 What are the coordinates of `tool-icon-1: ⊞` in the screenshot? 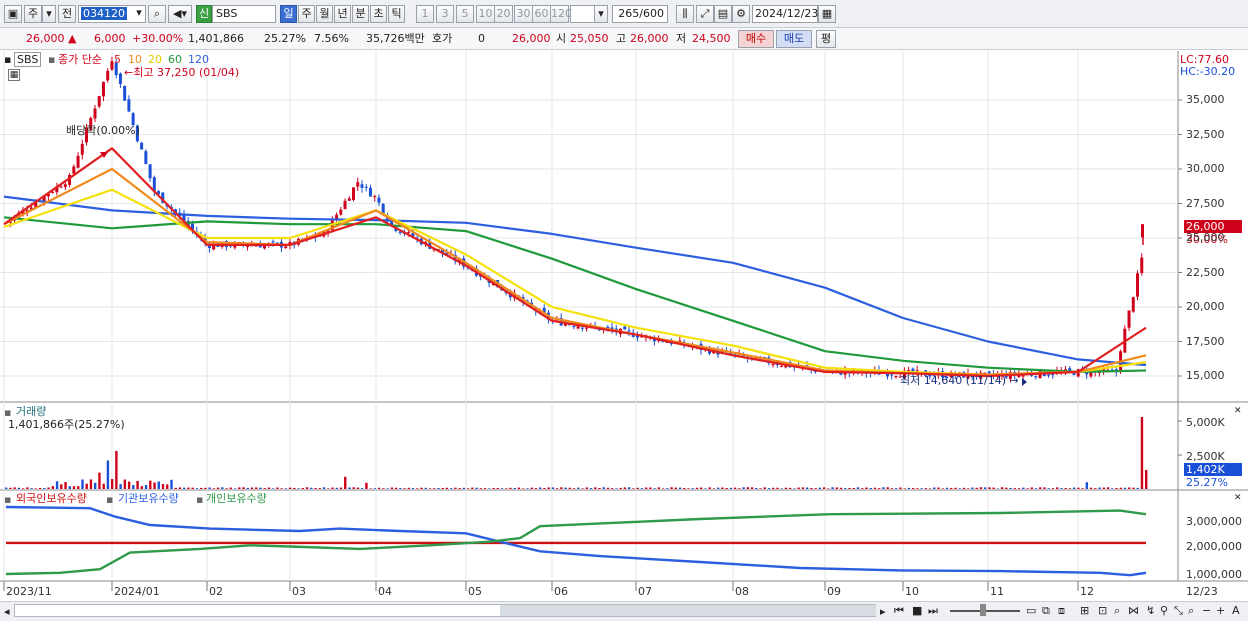 It's located at (1084, 610).